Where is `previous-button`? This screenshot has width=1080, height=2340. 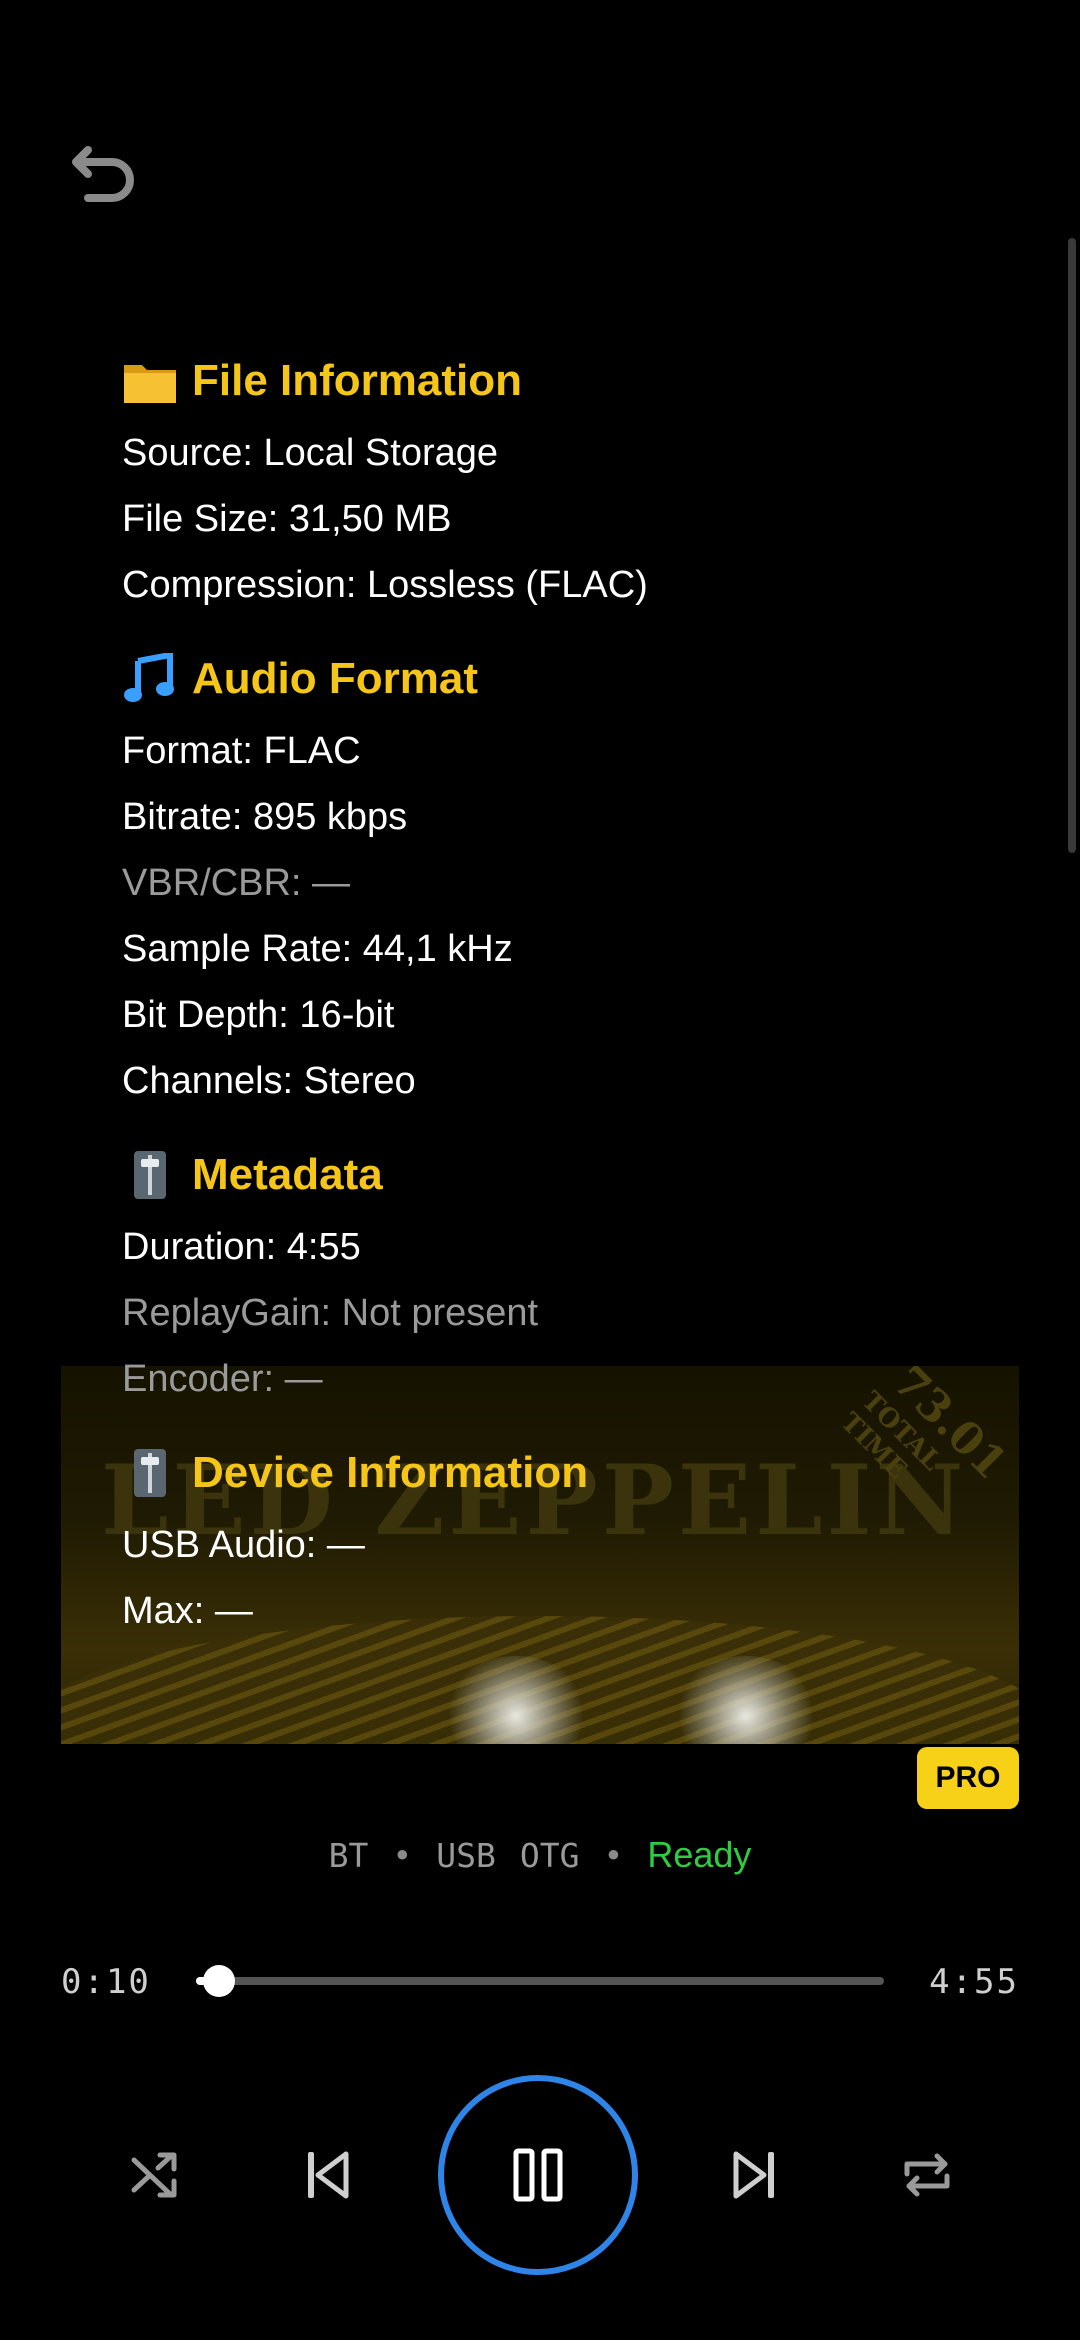 previous-button is located at coordinates (327, 2175).